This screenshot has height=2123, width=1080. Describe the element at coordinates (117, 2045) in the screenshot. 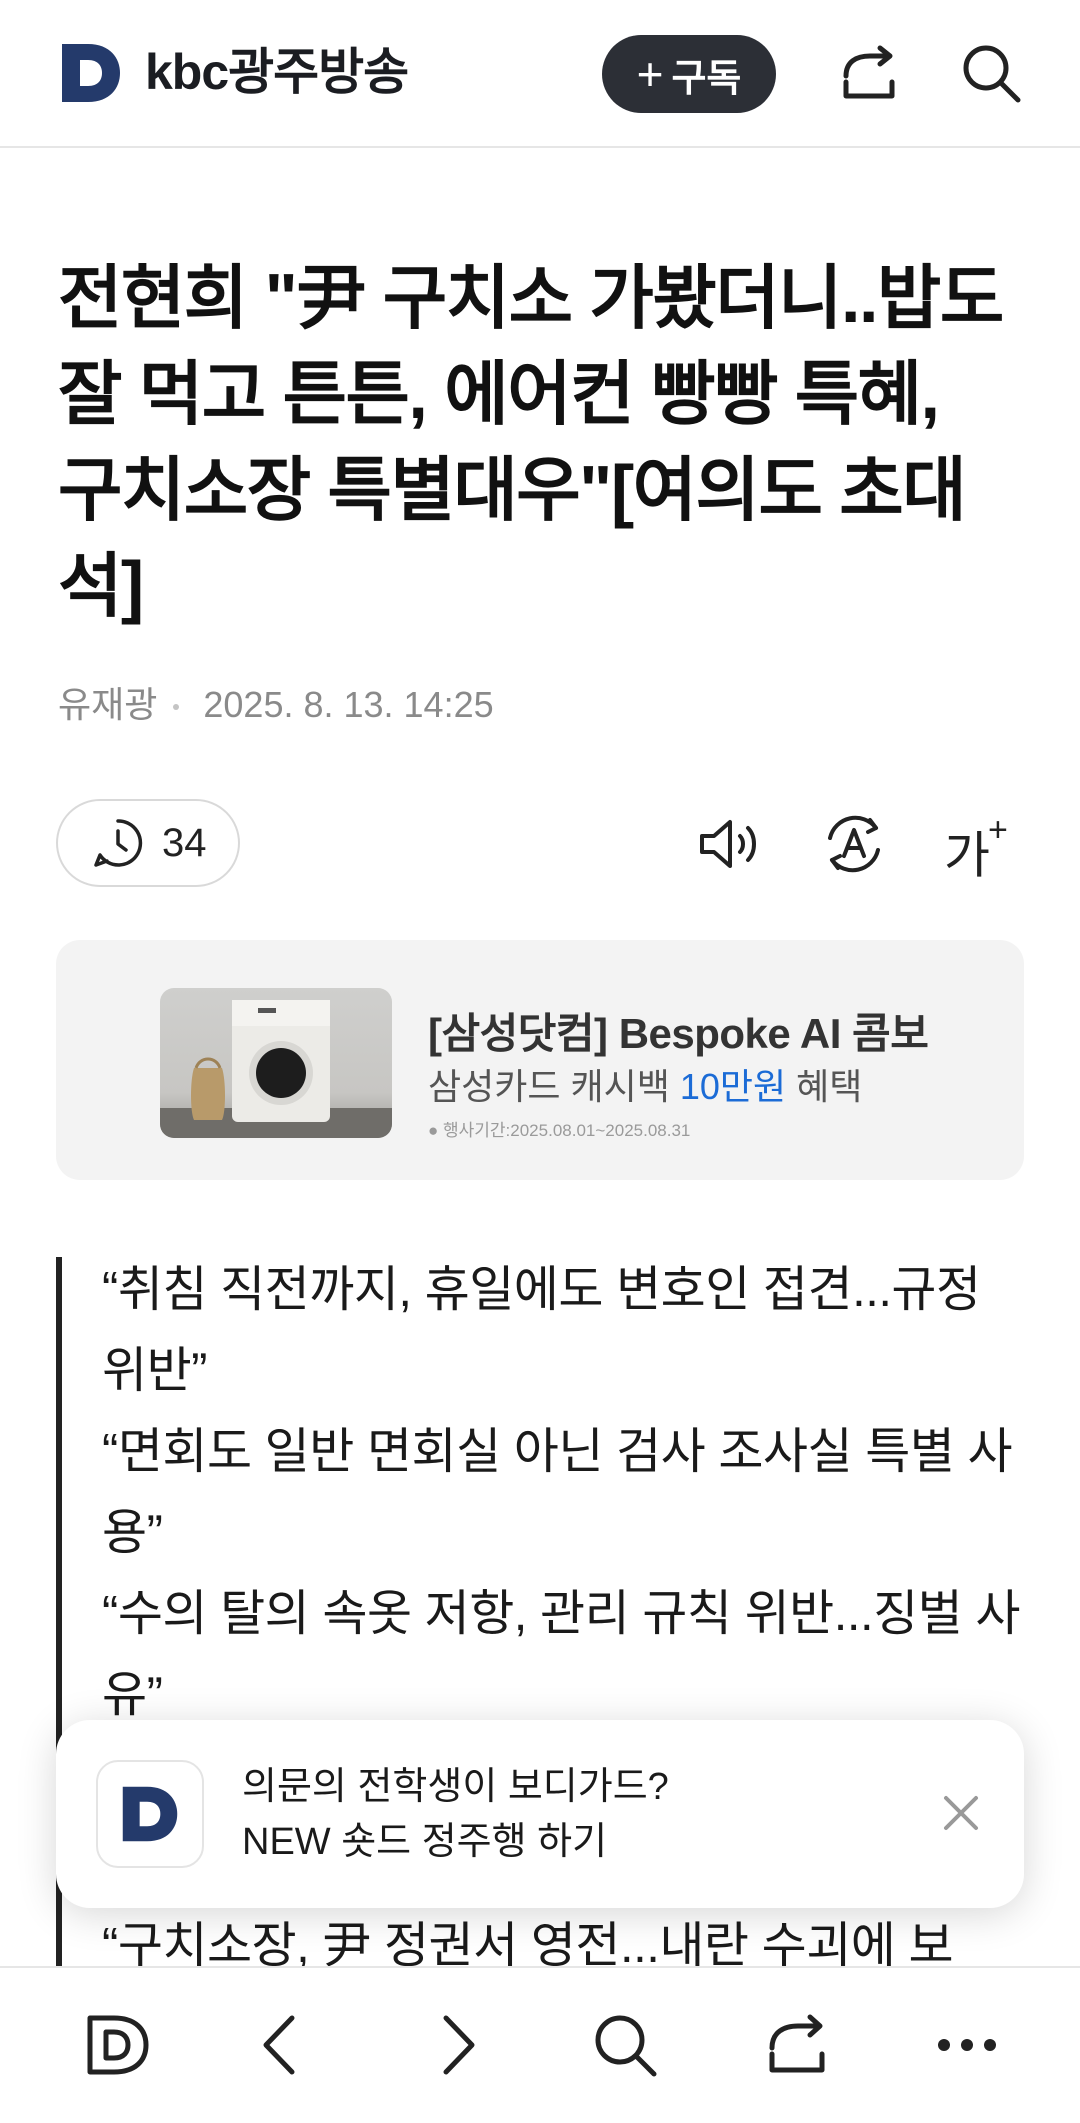

I see `daum-home-icon` at that location.